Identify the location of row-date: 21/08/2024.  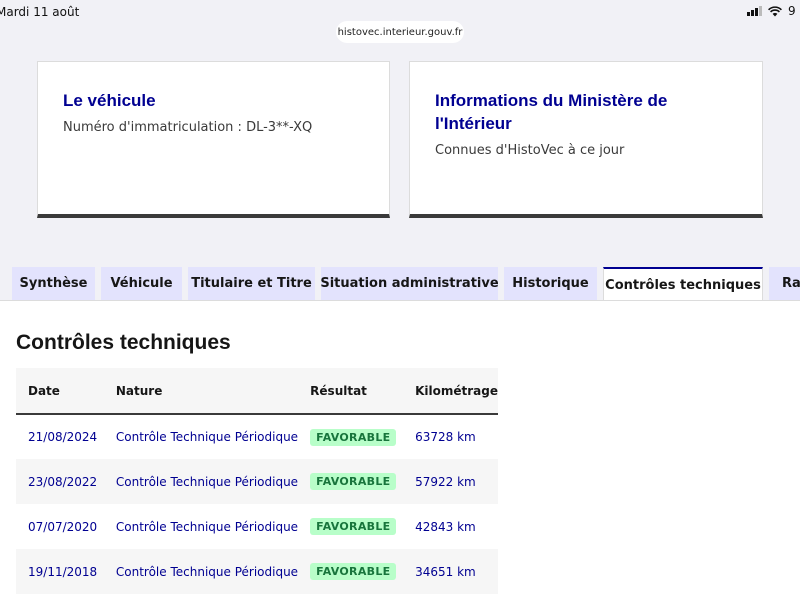
(63, 437).